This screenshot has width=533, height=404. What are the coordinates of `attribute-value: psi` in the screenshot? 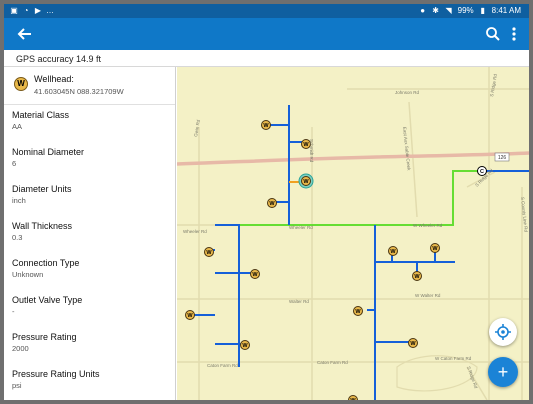 It's located at (17, 385).